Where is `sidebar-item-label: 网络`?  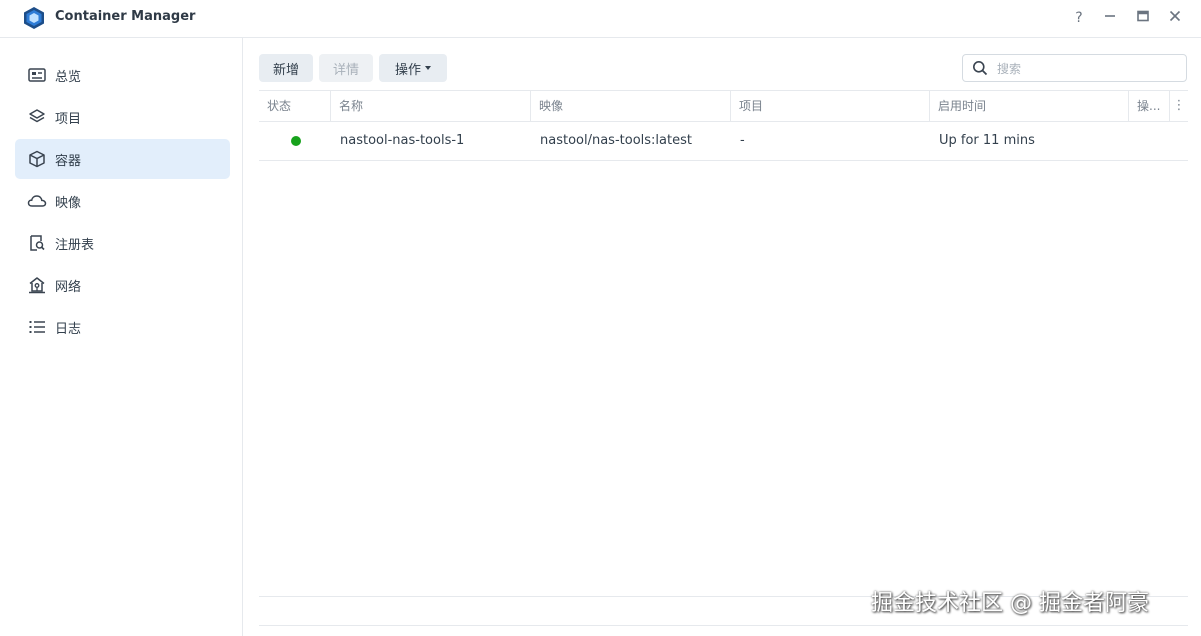 sidebar-item-label: 网络 is located at coordinates (68, 287).